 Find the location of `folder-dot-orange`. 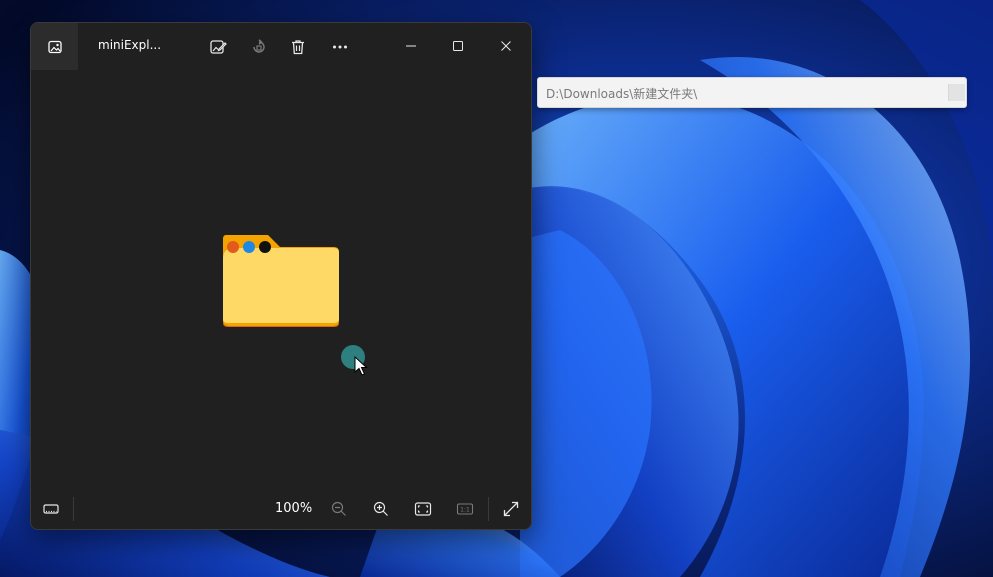

folder-dot-orange is located at coordinates (233, 247).